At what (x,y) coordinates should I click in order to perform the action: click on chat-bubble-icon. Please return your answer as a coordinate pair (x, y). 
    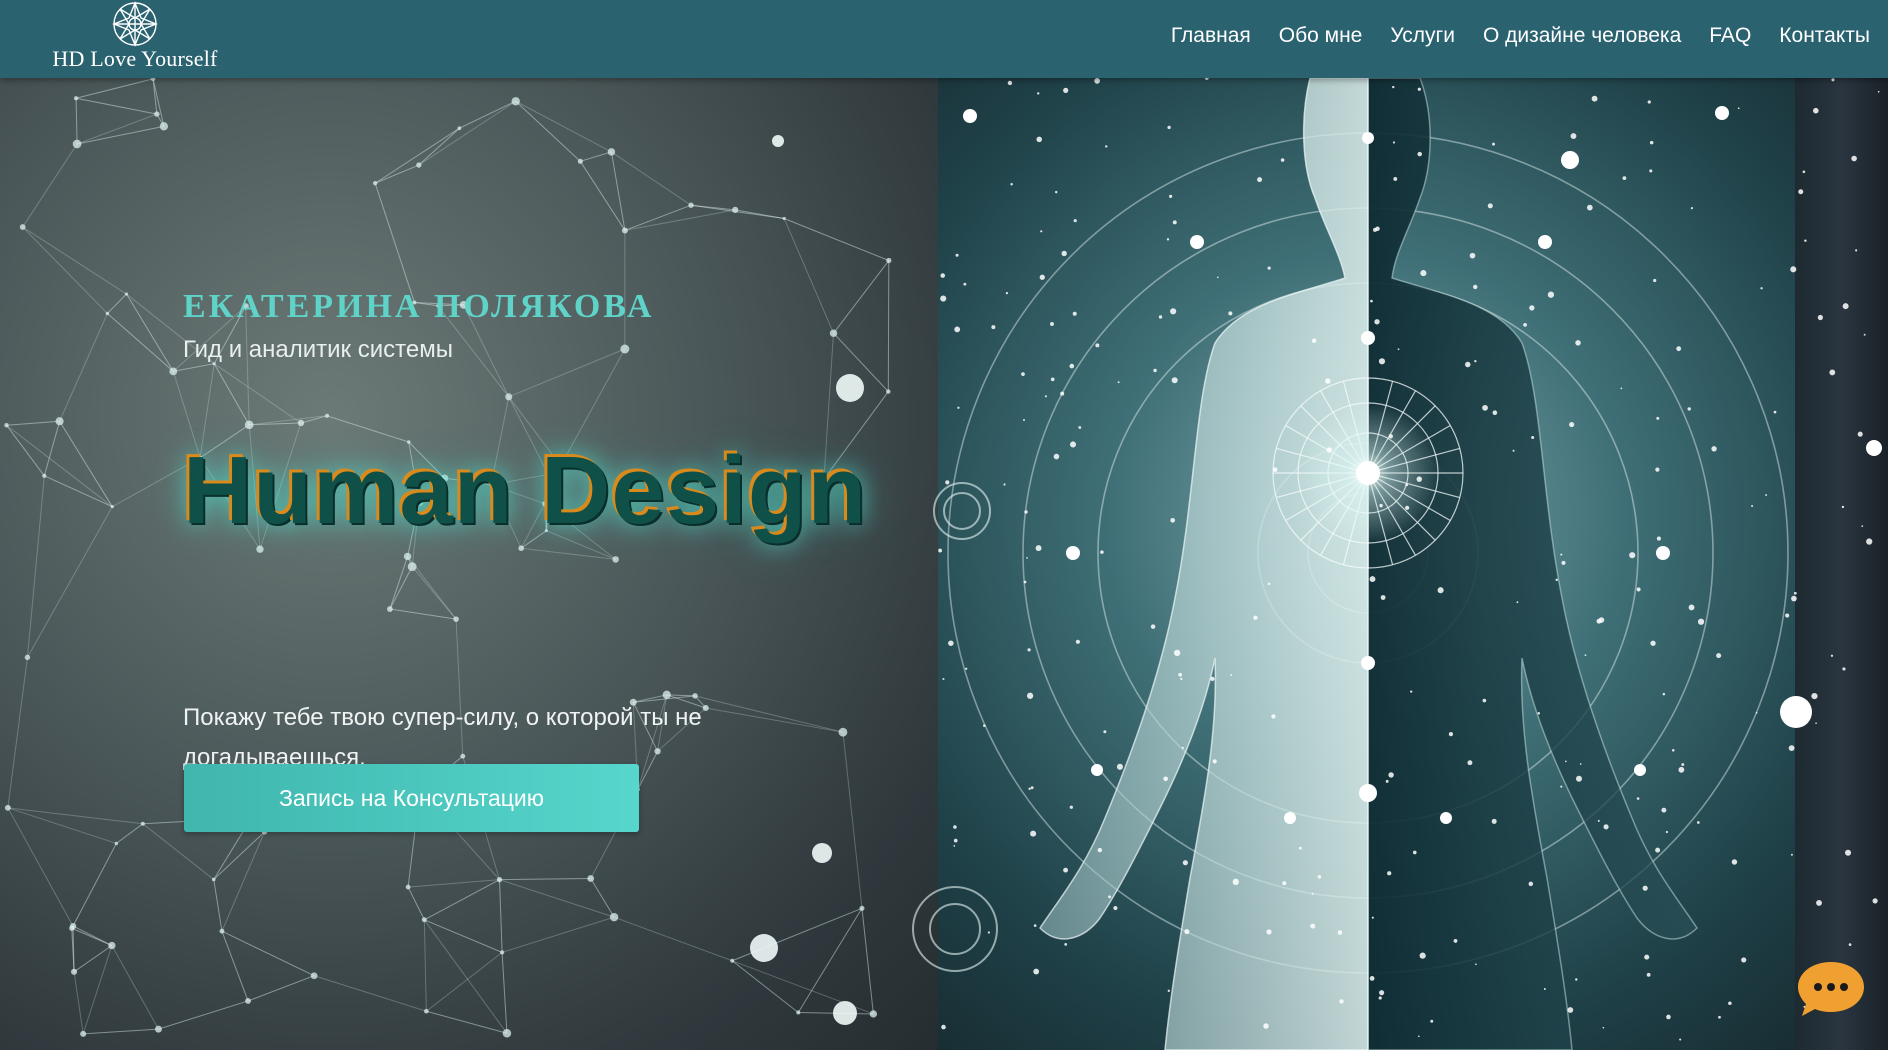
    Looking at the image, I should click on (1831, 989).